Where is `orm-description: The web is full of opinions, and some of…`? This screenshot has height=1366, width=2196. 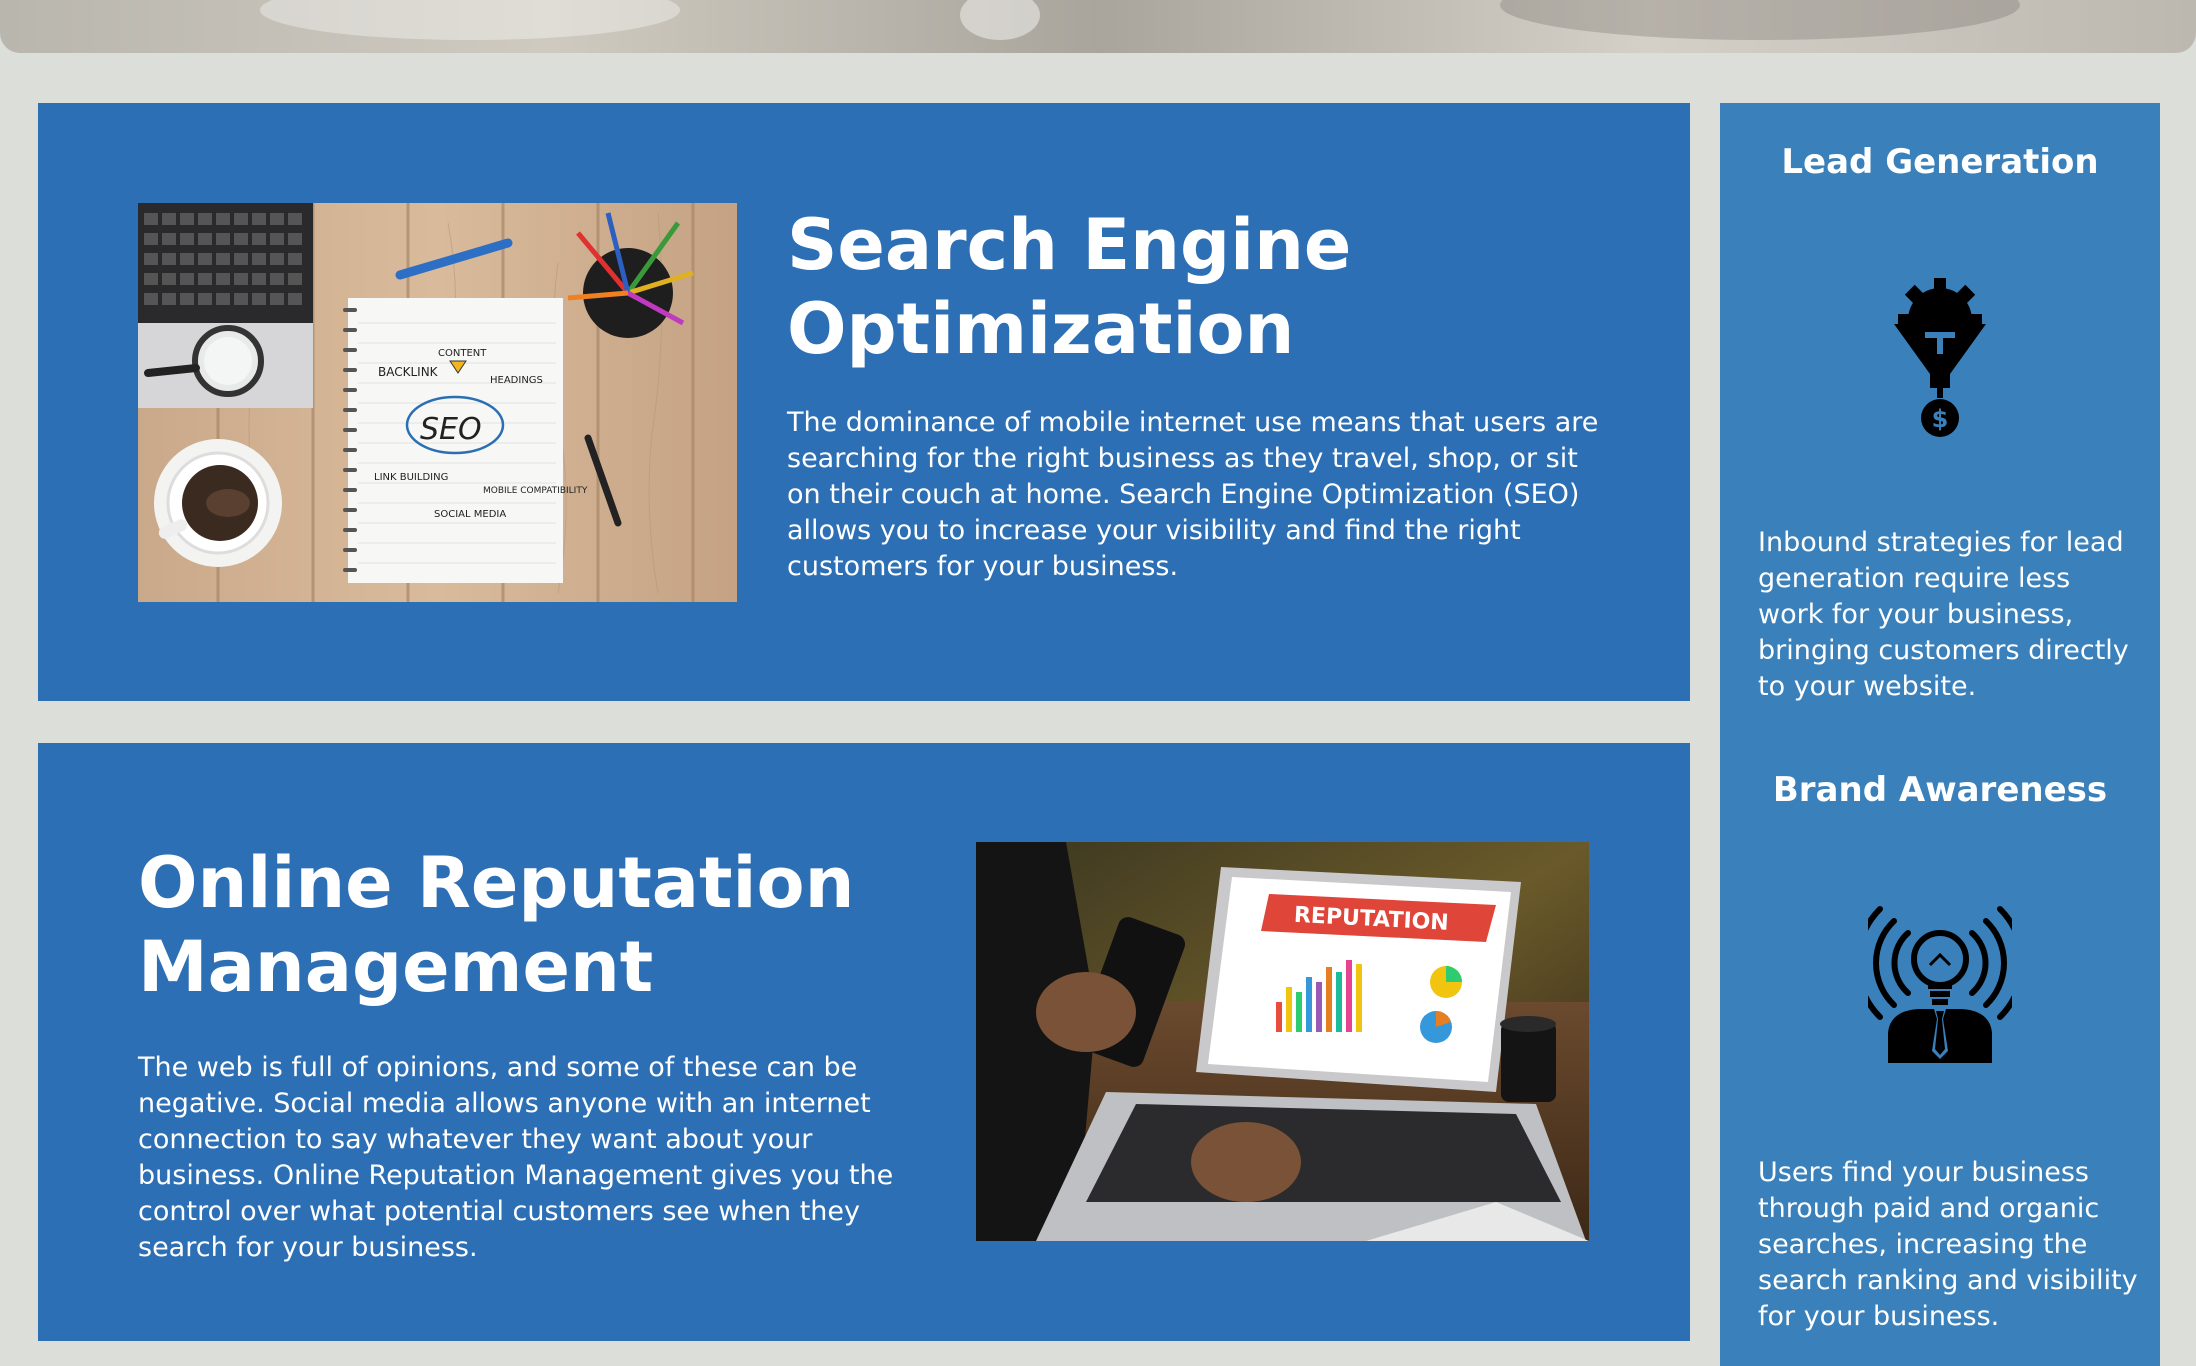 orm-description: The web is full of opinions, and some of… is located at coordinates (516, 1157).